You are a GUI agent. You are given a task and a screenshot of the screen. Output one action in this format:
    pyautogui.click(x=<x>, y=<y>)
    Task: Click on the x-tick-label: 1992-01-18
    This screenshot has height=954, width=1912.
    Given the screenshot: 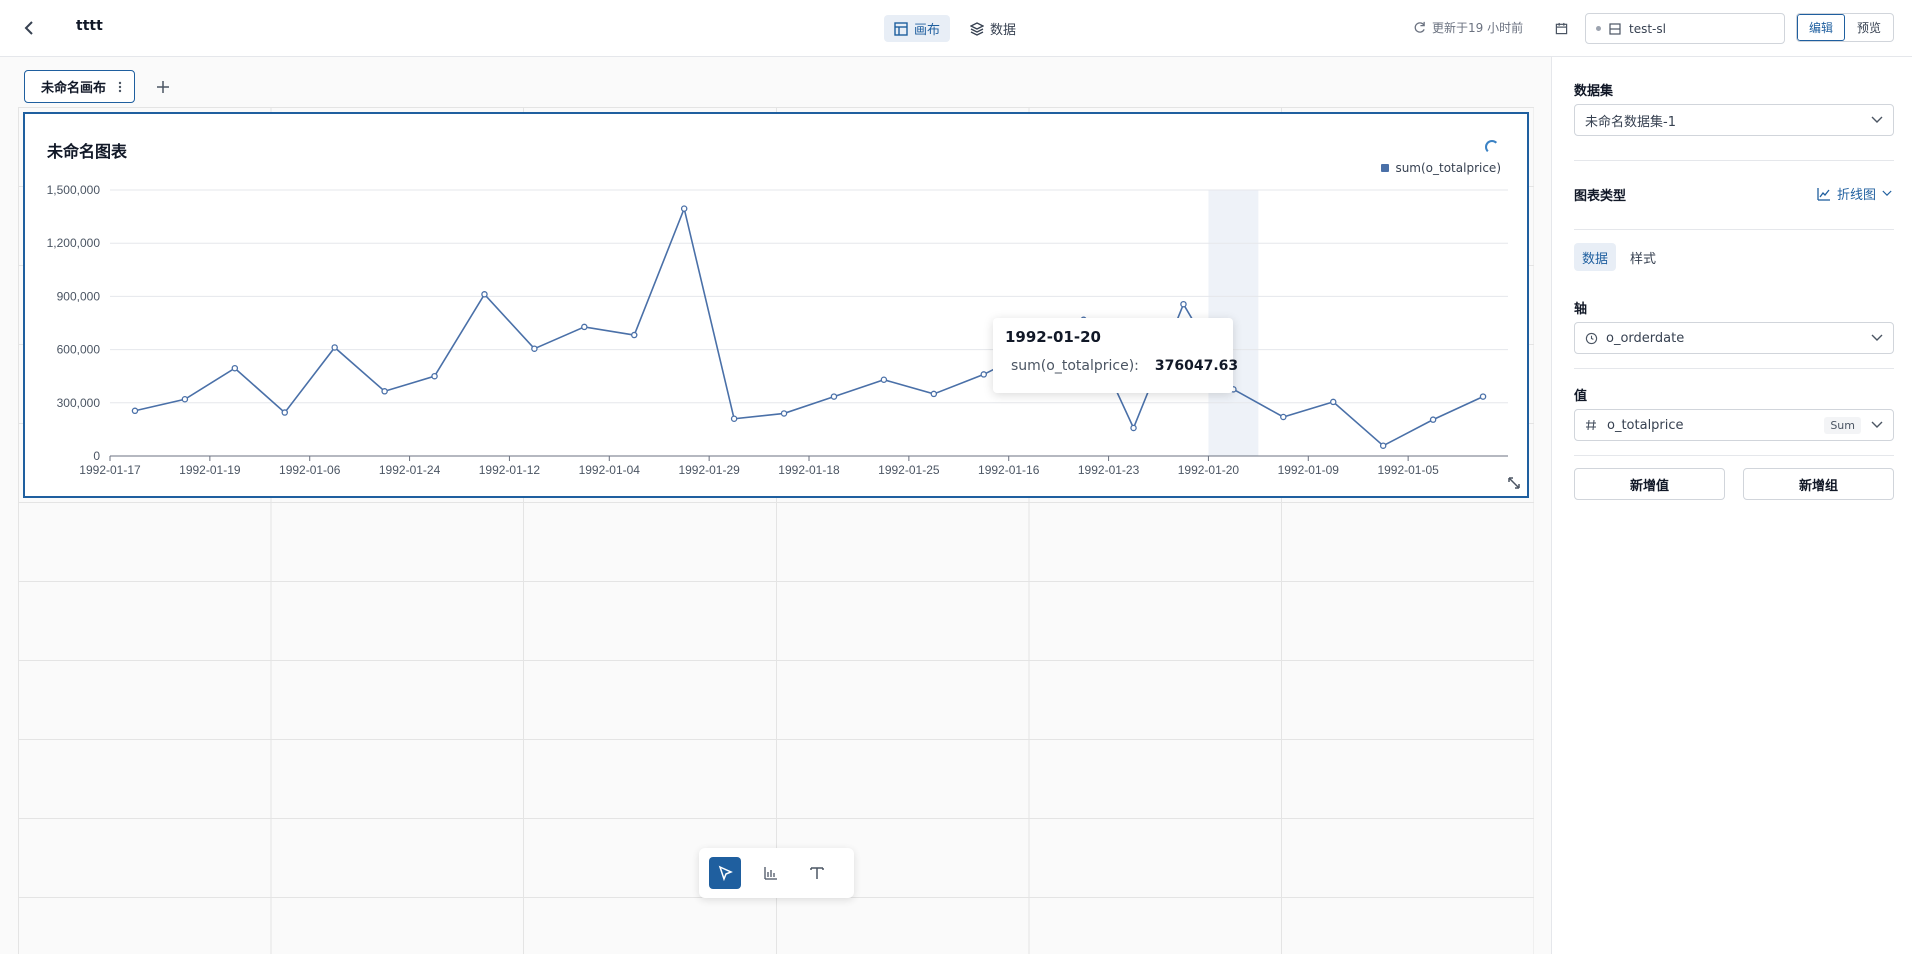 What is the action you would take?
    pyautogui.click(x=809, y=470)
    